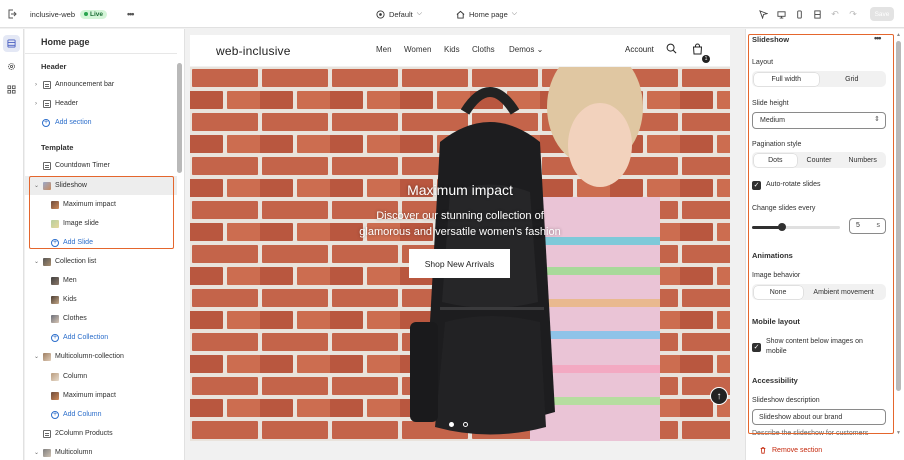 This screenshot has height=460, width=904. Describe the element at coordinates (101, 337) in the screenshot. I see `add-collection-button: + Add Collection` at that location.